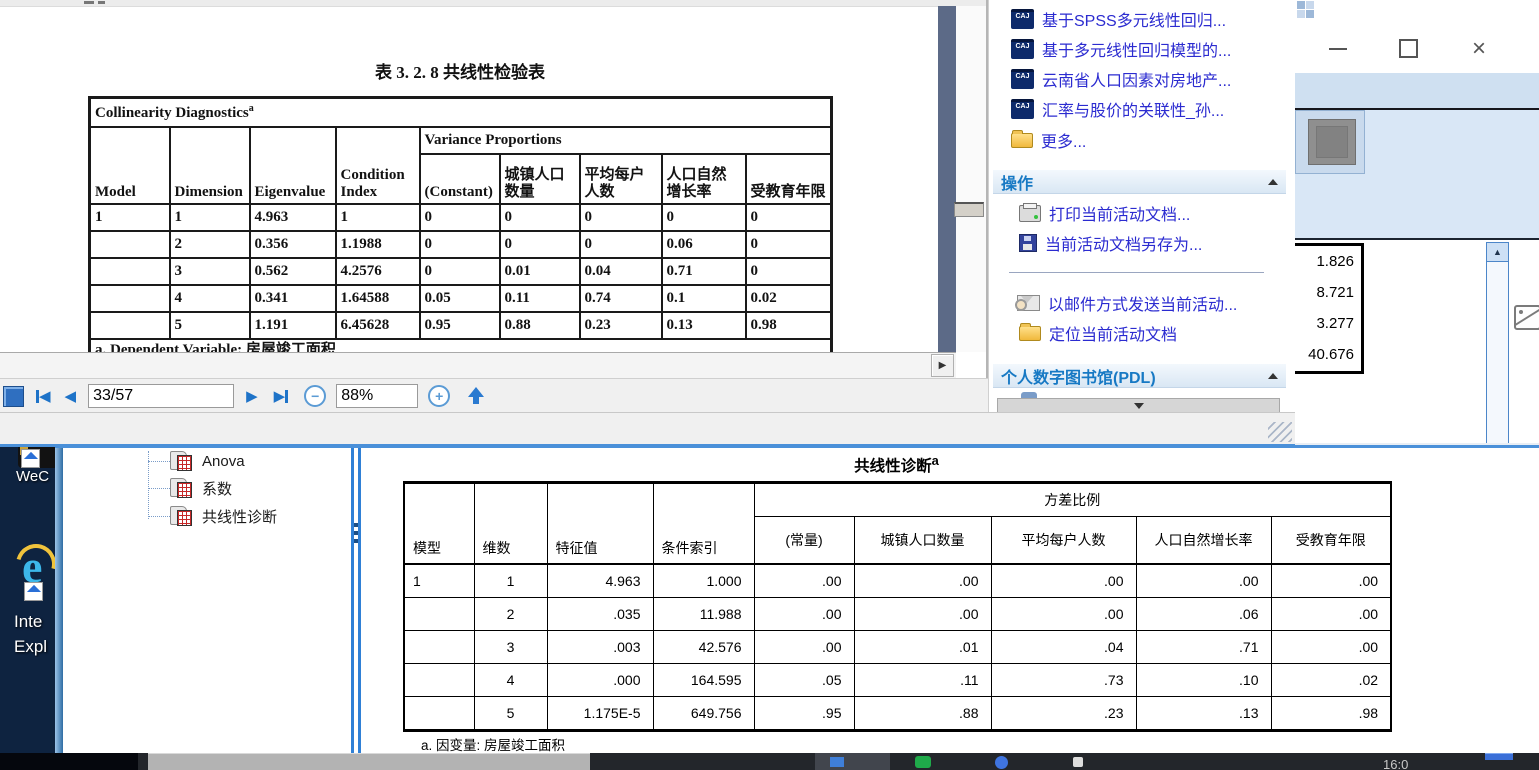 This screenshot has width=1539, height=770. Describe the element at coordinates (201, 488) in the screenshot. I see `tree-item-coefficients: 系数` at that location.